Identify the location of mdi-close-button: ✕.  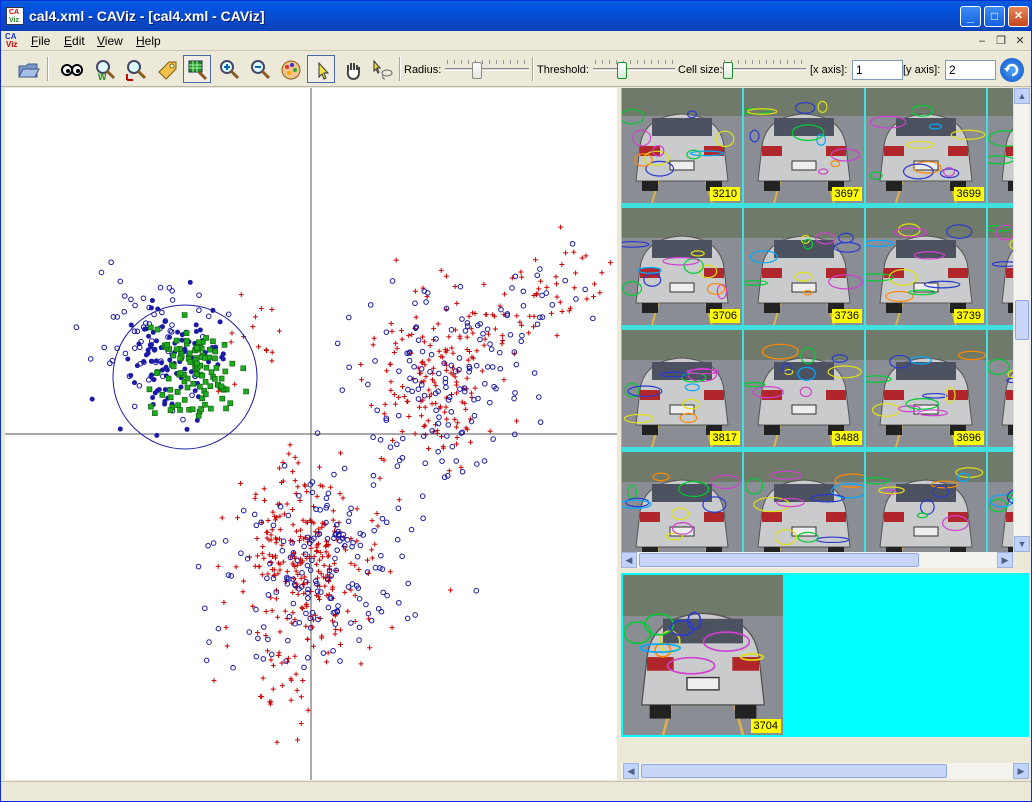
(1020, 41).